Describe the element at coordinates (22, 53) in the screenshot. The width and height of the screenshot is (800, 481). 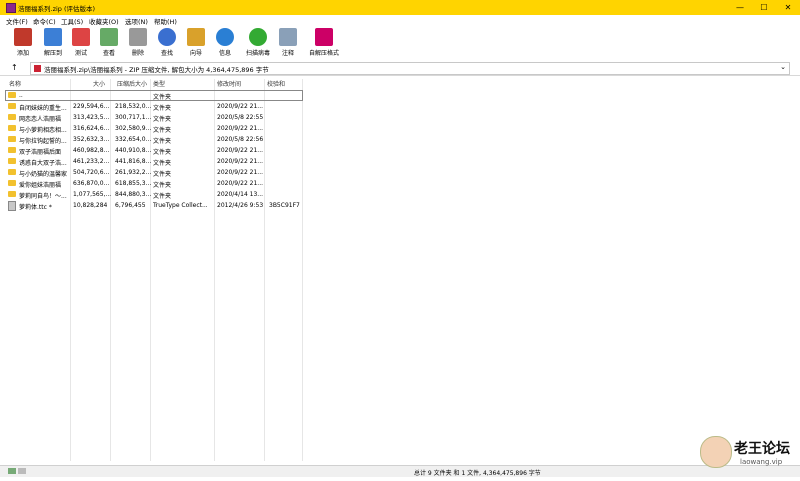
I see `add-label: 添加` at that location.